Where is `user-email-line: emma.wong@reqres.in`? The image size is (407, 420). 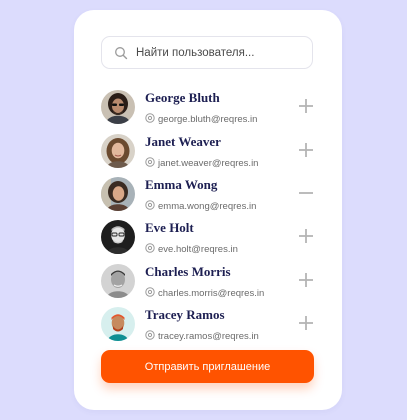 user-email-line: emma.wong@reqres.in is located at coordinates (200, 204).